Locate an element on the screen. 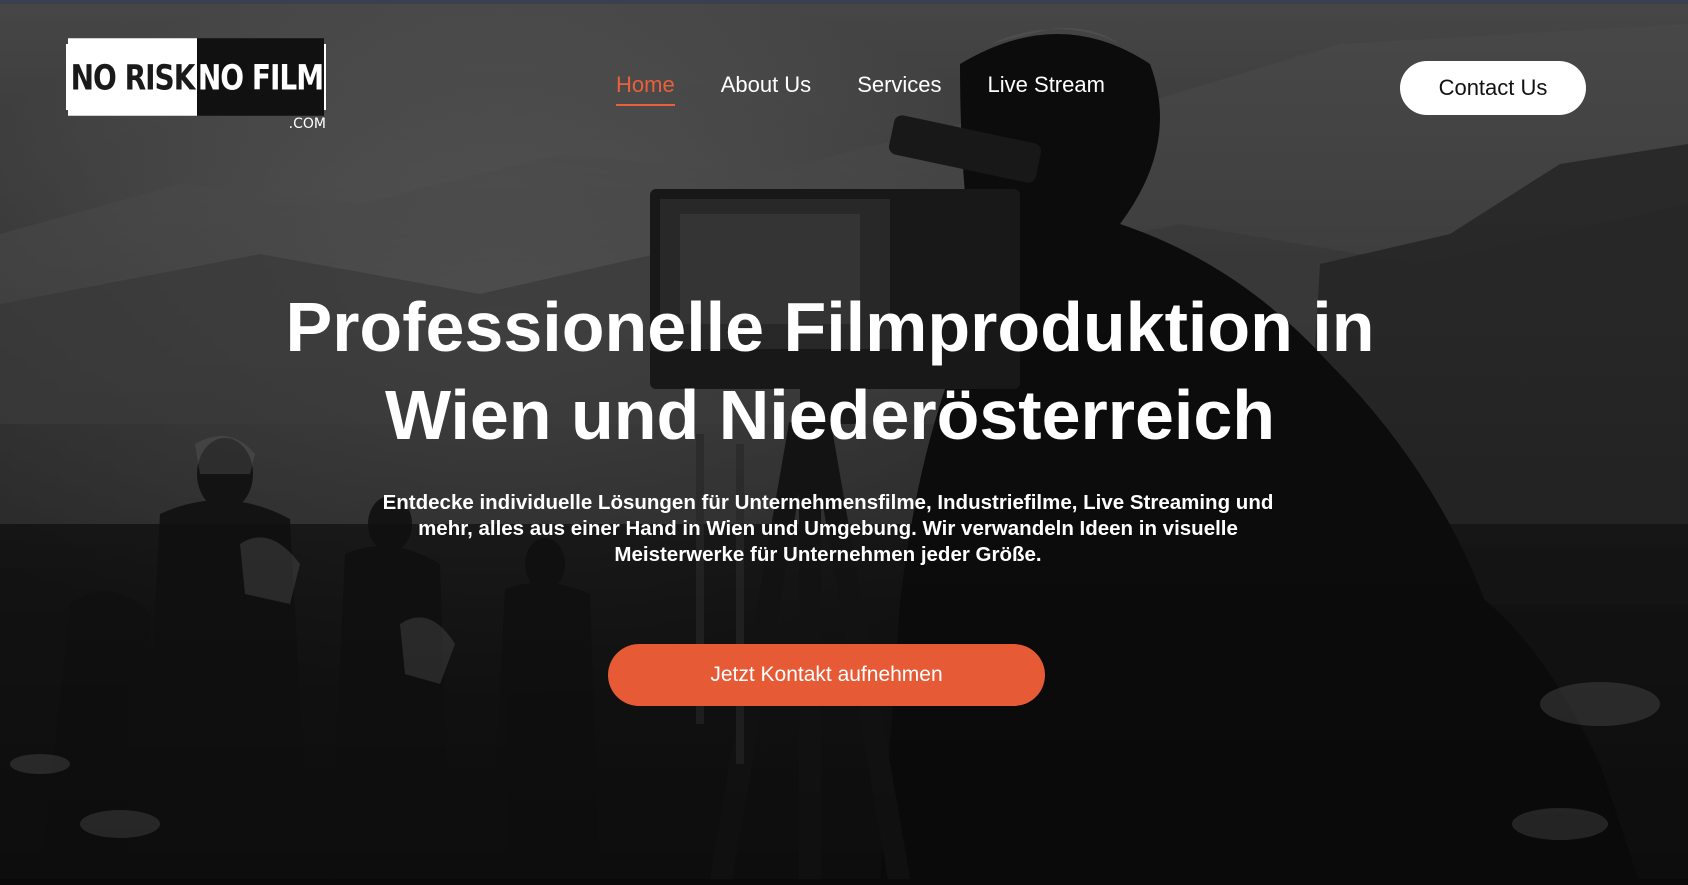  window-frame-top is located at coordinates (844, 2).